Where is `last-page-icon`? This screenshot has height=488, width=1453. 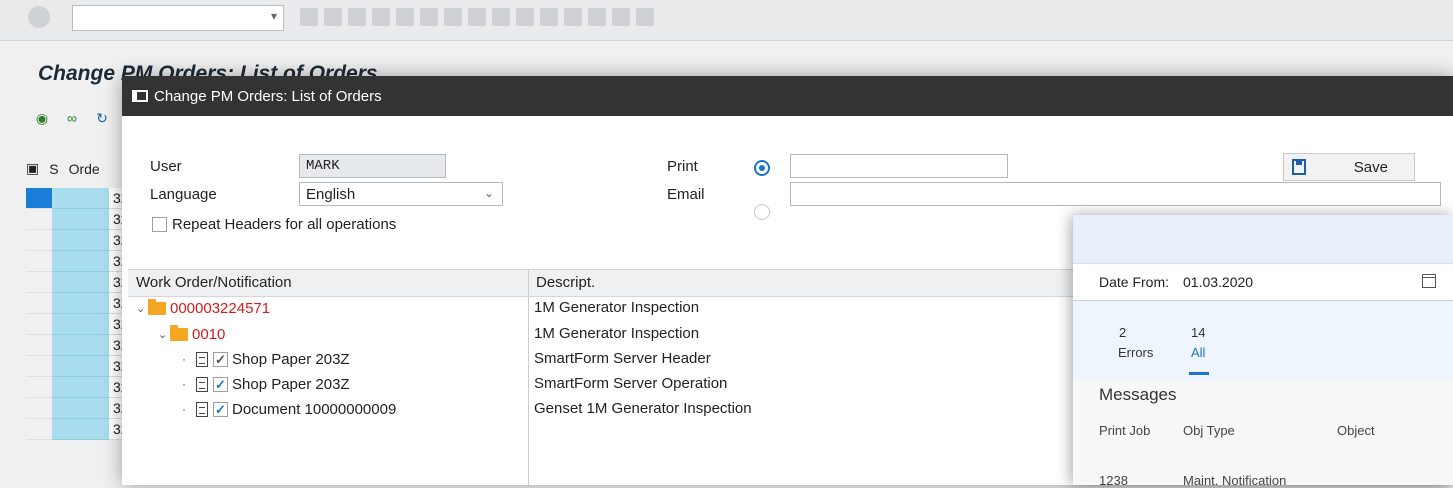
last-page-icon is located at coordinates (549, 17).